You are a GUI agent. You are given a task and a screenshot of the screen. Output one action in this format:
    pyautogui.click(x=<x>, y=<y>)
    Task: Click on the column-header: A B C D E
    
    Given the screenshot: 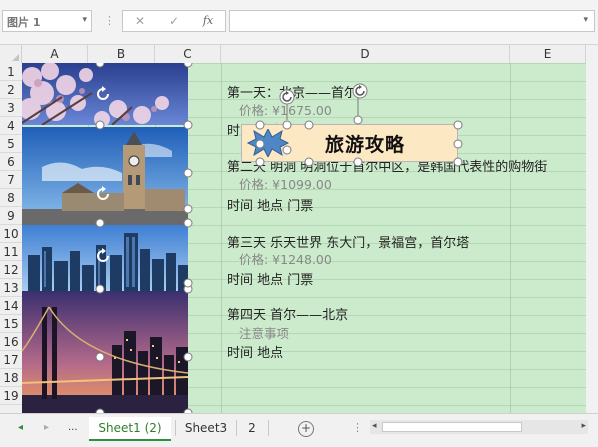 What is the action you would take?
    pyautogui.click(x=293, y=54)
    